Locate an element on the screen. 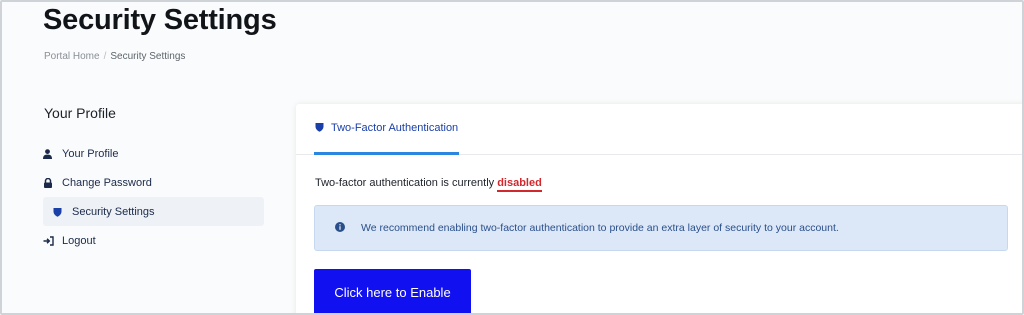 This screenshot has height=315, width=1024. sign-out-icon is located at coordinates (52, 240).